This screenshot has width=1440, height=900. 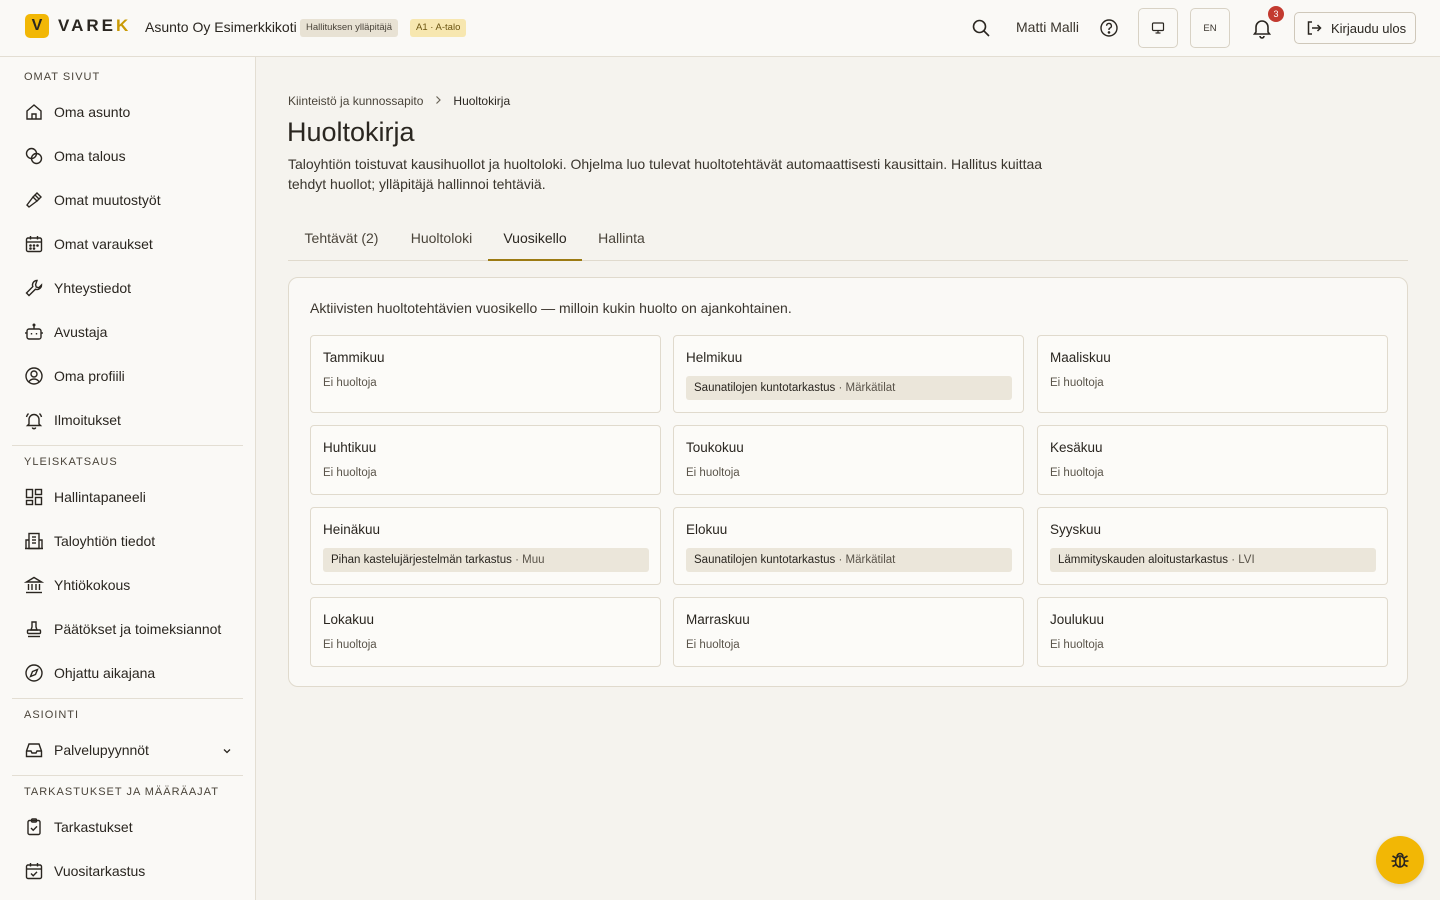 I want to click on sidebar-item-label: Oma profiili, so click(x=89, y=376).